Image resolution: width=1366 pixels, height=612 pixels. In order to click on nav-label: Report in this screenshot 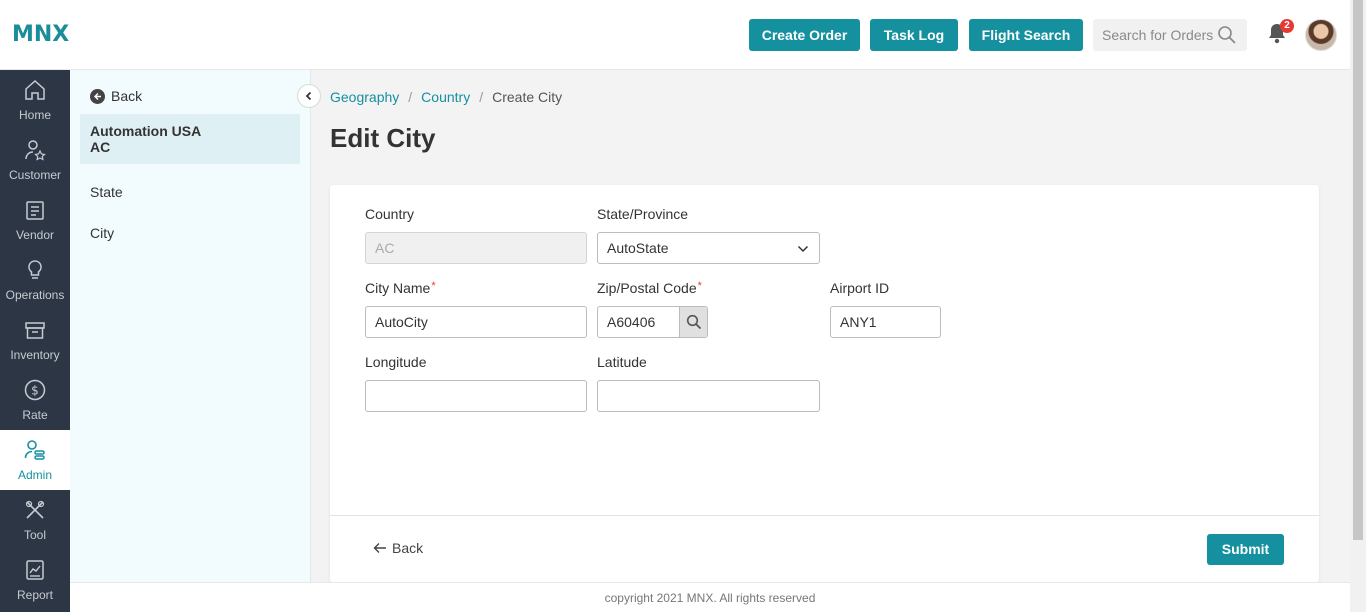, I will do `click(35, 595)`.